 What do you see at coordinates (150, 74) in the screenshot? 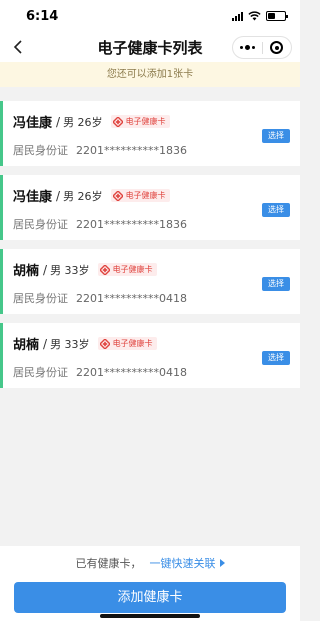
I see `notice-banner: 您还可以添加1张卡` at bounding box center [150, 74].